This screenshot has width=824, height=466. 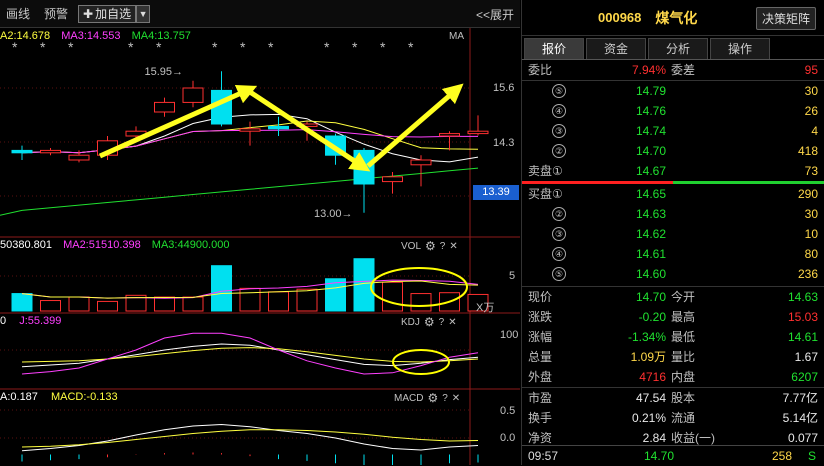 I want to click on sell-orderbook: ⑤ 14.79 30 ④ 14.76 26 ③ 14.74 4 ② 14.70 418, so click(x=673, y=121).